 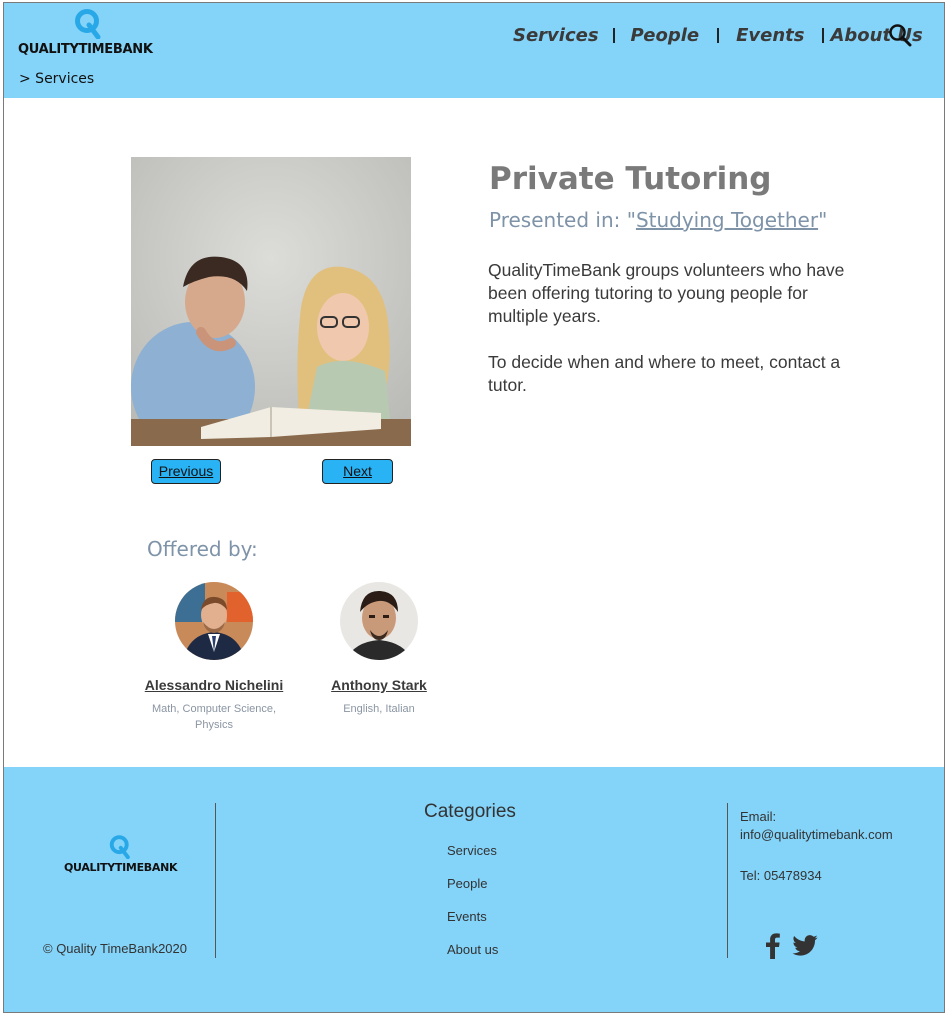 I want to click on presented-in: Presented in: "Studying Together", so click(x=658, y=220).